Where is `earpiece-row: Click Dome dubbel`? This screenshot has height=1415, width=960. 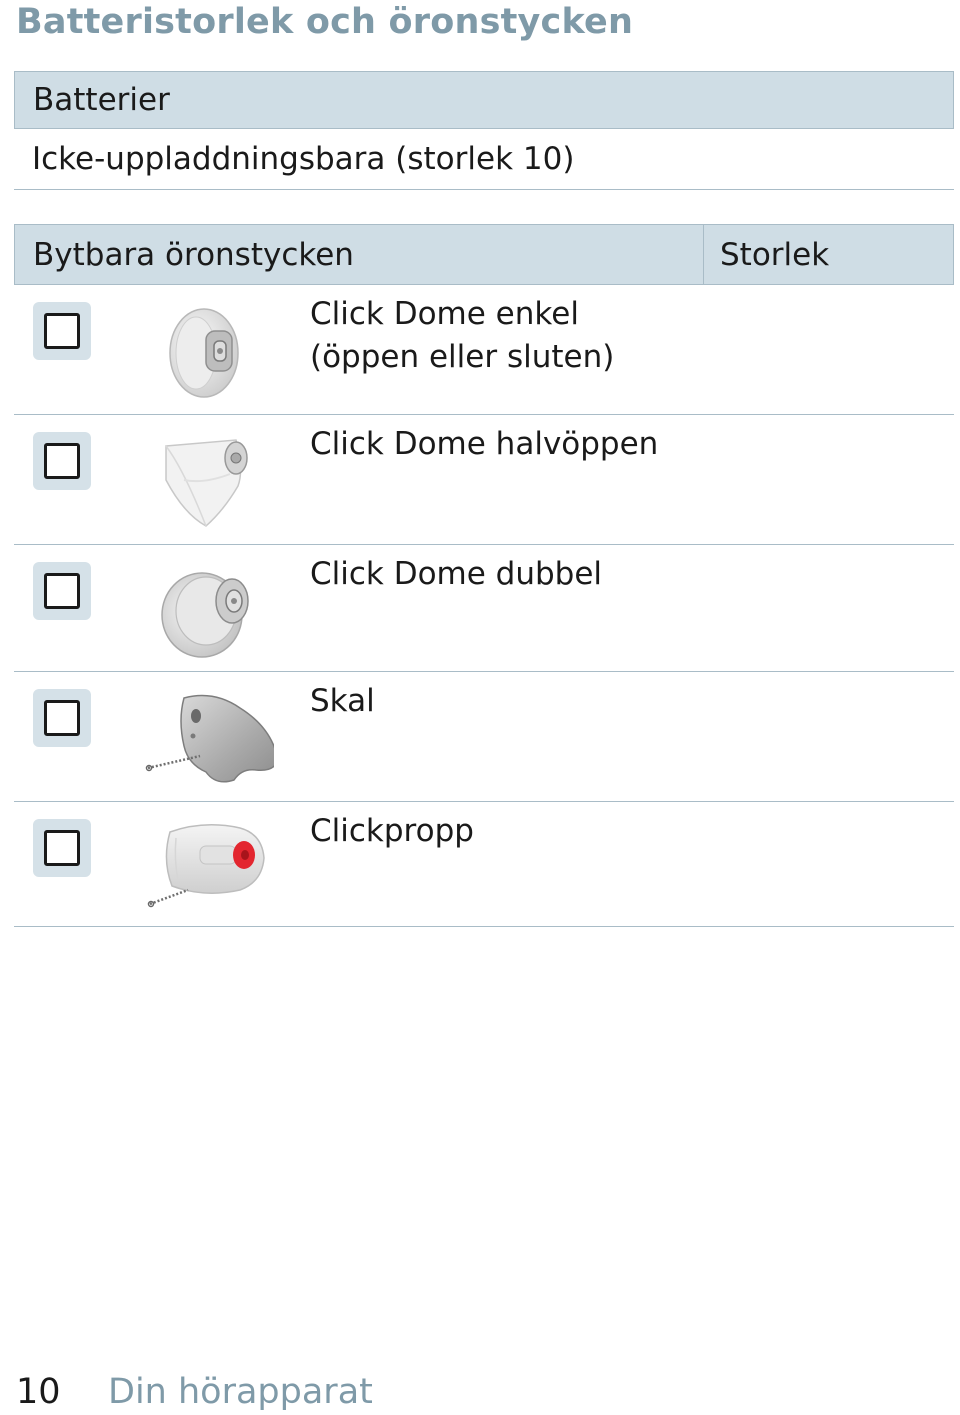
earpiece-row: Click Dome dubbel is located at coordinates (484, 608).